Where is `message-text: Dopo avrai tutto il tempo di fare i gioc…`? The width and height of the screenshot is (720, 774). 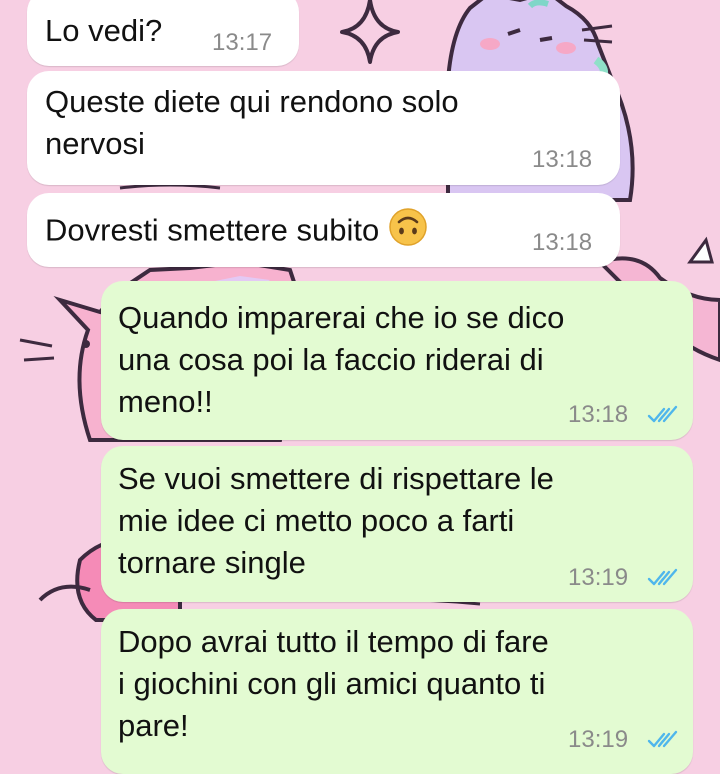 message-text: Dopo avrai tutto il tempo di fare i gioc… is located at coordinates (333, 683).